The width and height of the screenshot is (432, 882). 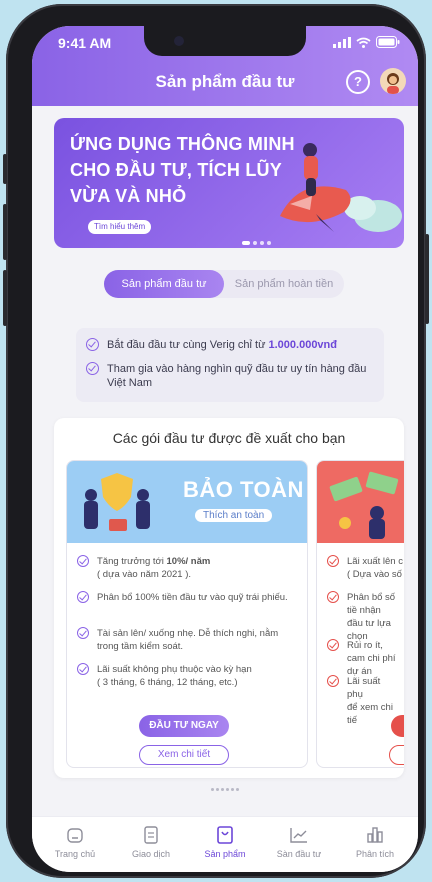 What do you see at coordinates (151, 854) in the screenshot?
I see `nav-label: Giao dịch` at bounding box center [151, 854].